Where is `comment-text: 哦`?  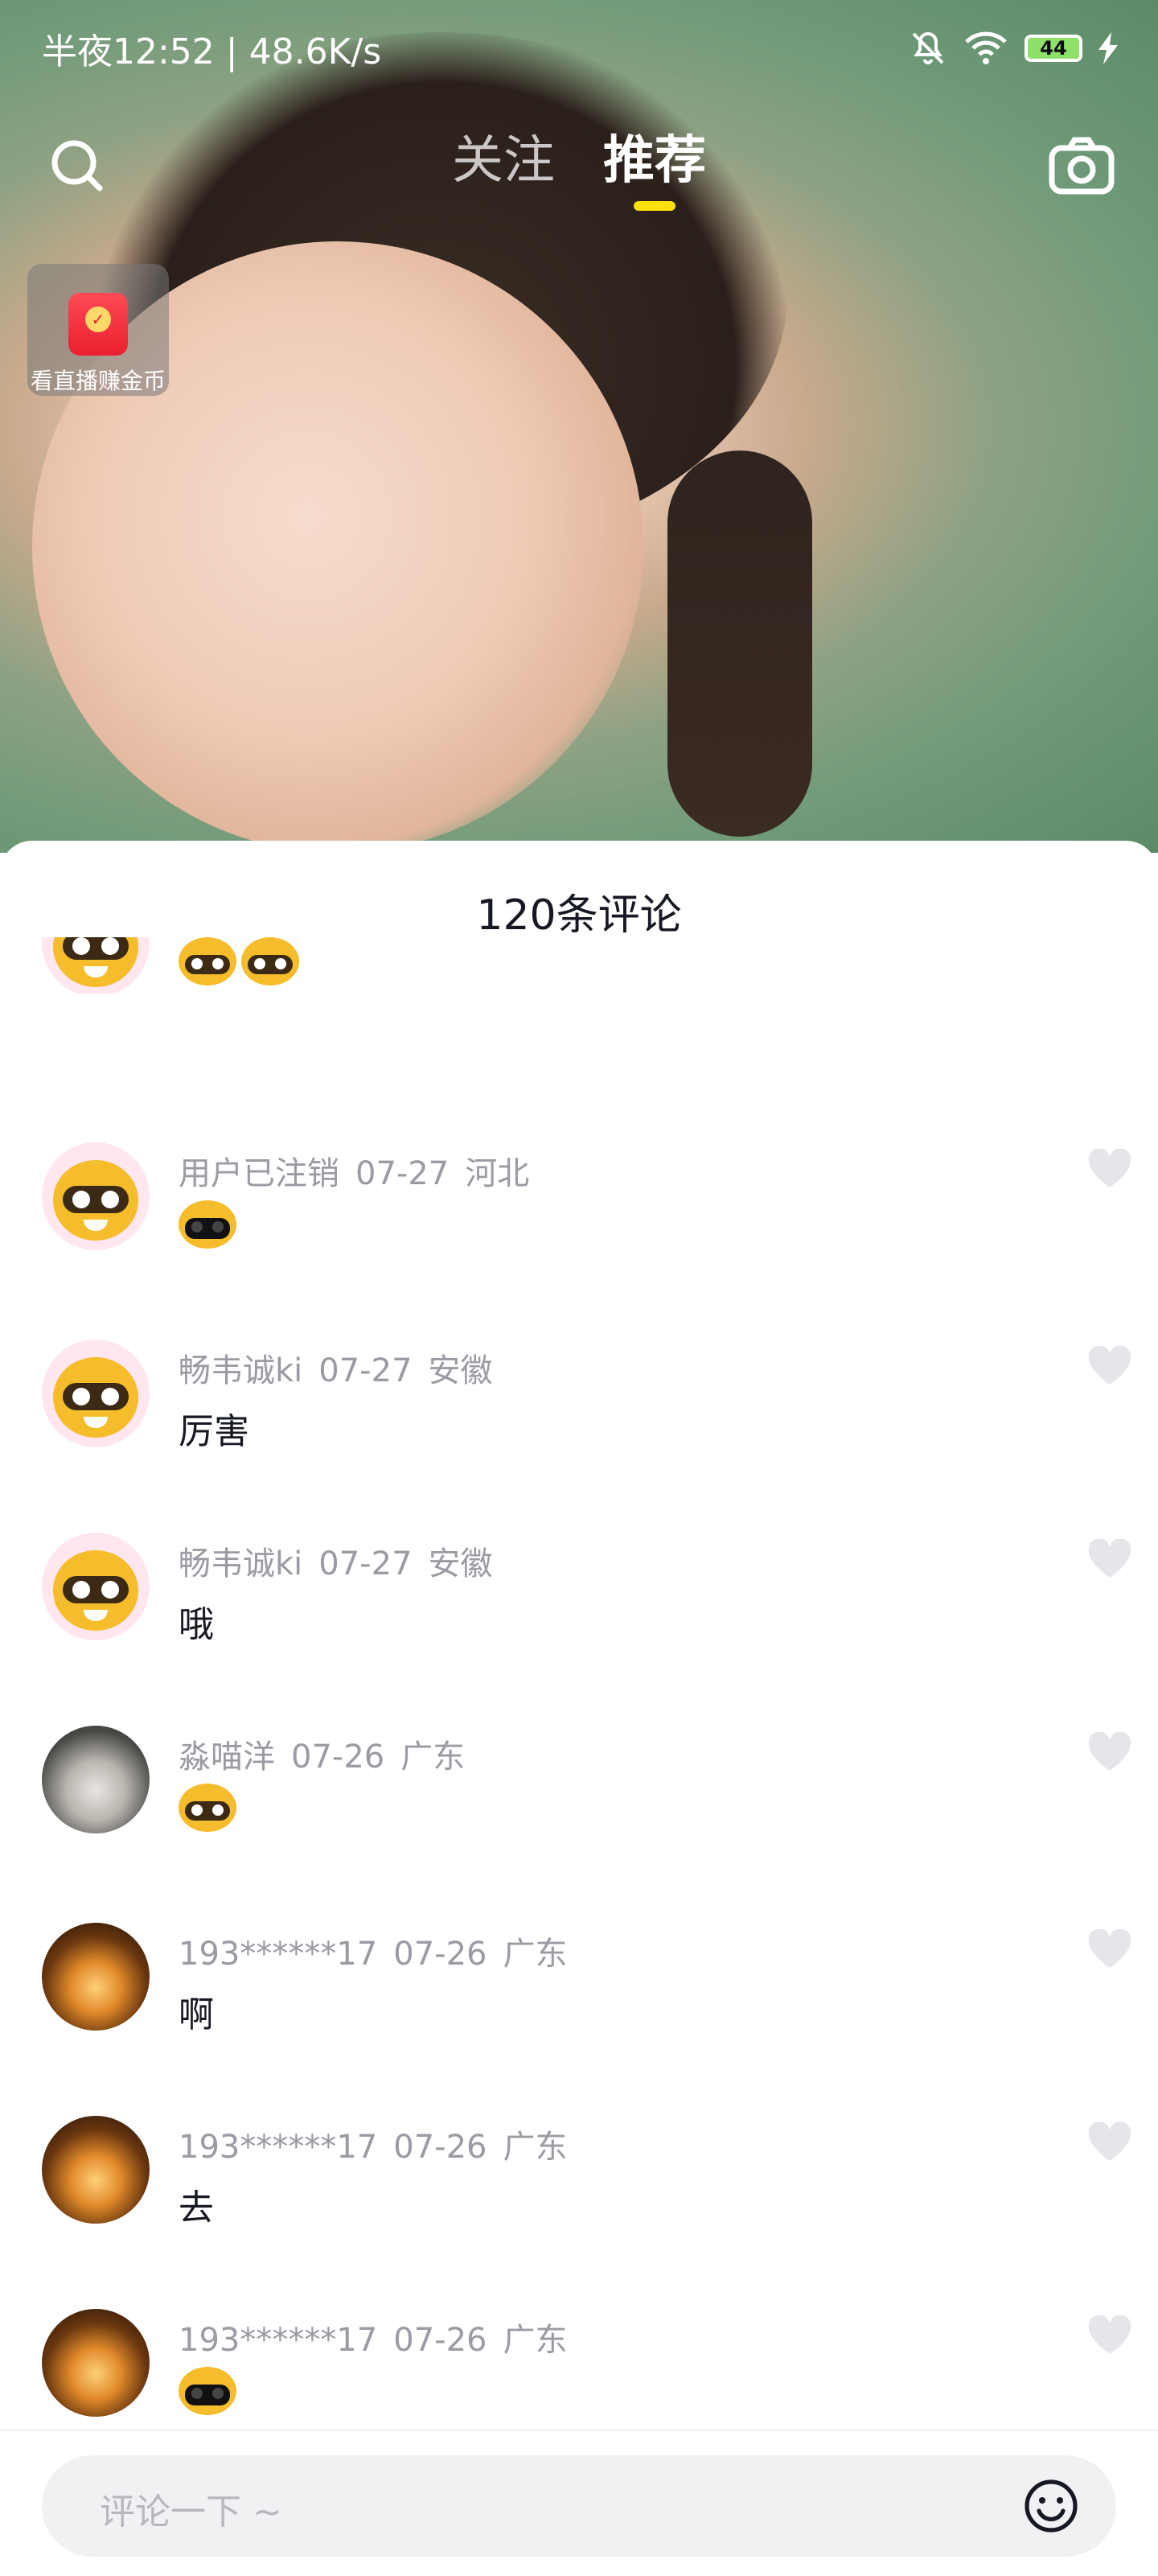
comment-text: 哦 is located at coordinates (196, 1624).